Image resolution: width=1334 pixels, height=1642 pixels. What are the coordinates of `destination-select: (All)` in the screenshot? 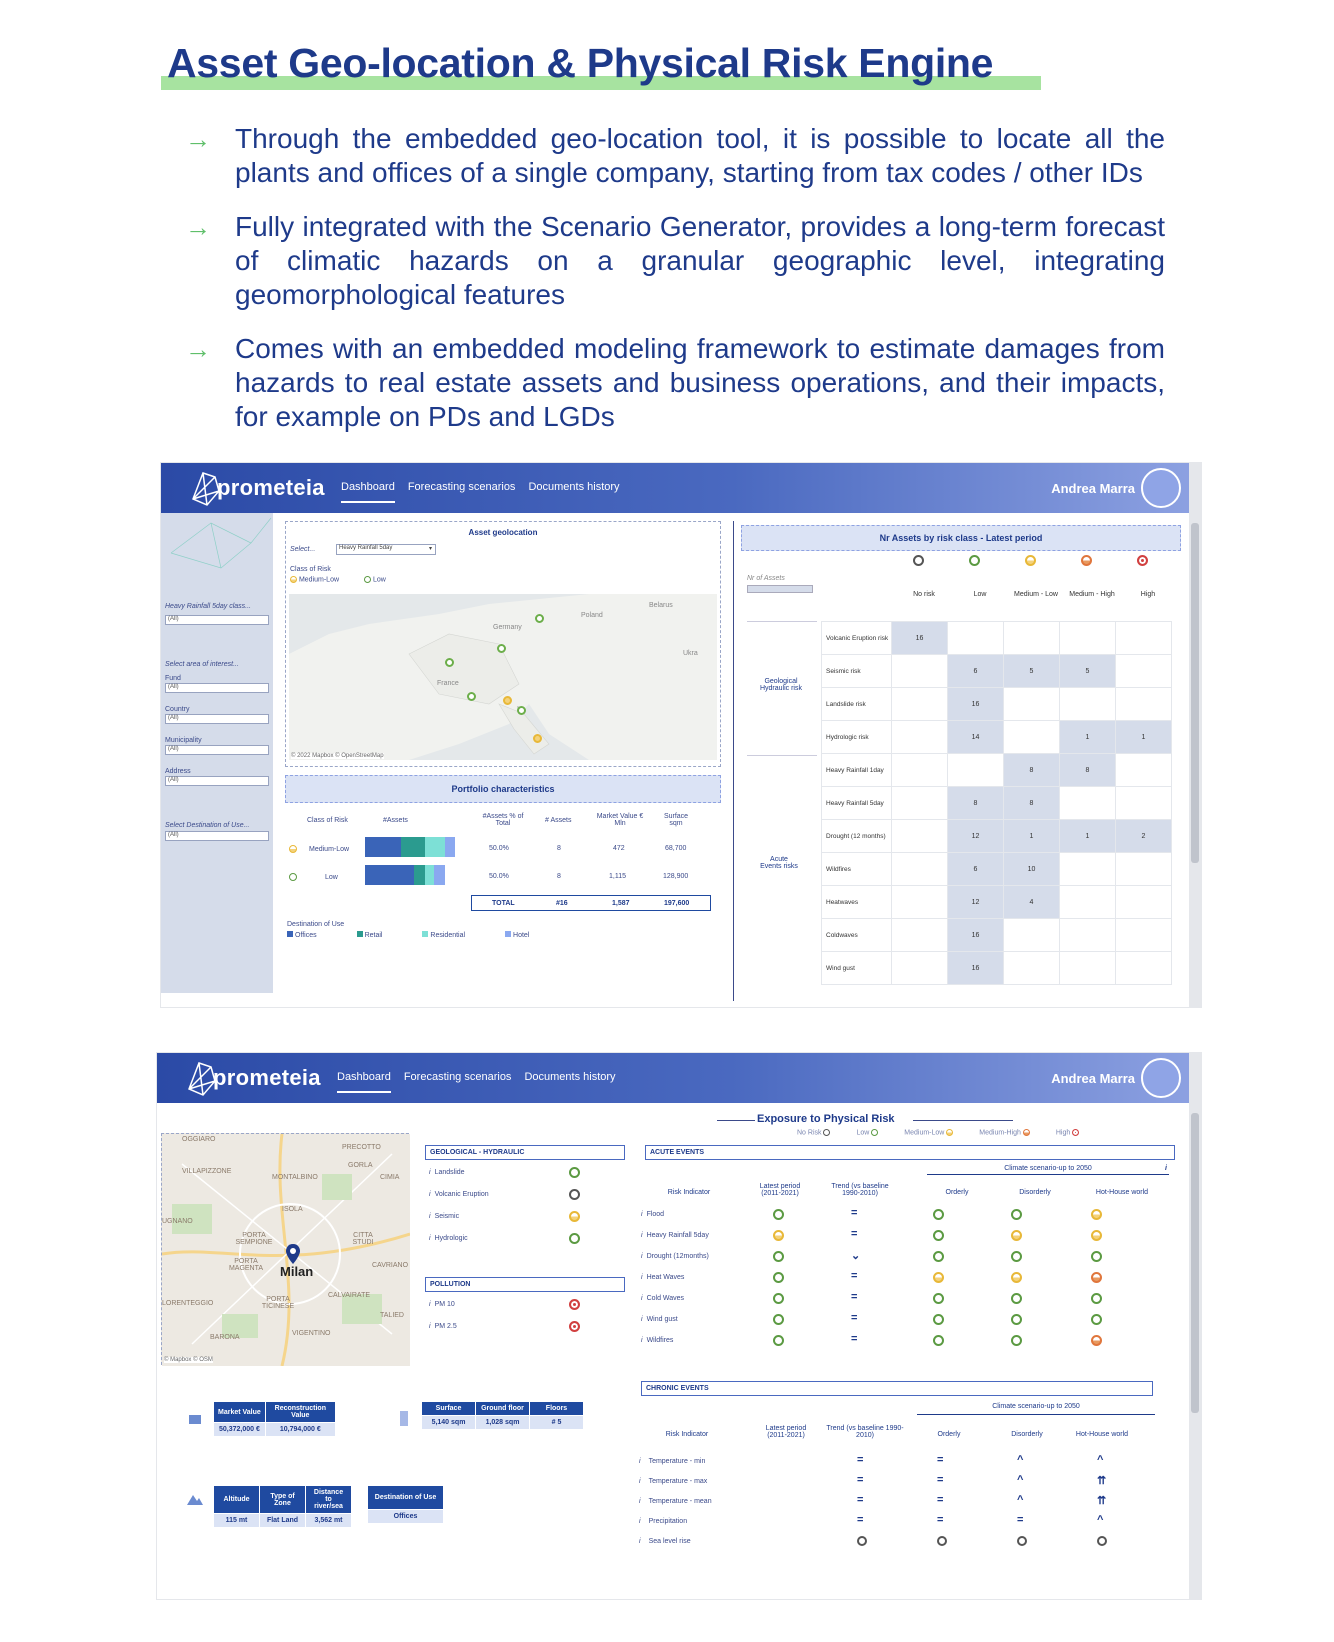 It's located at (217, 836).